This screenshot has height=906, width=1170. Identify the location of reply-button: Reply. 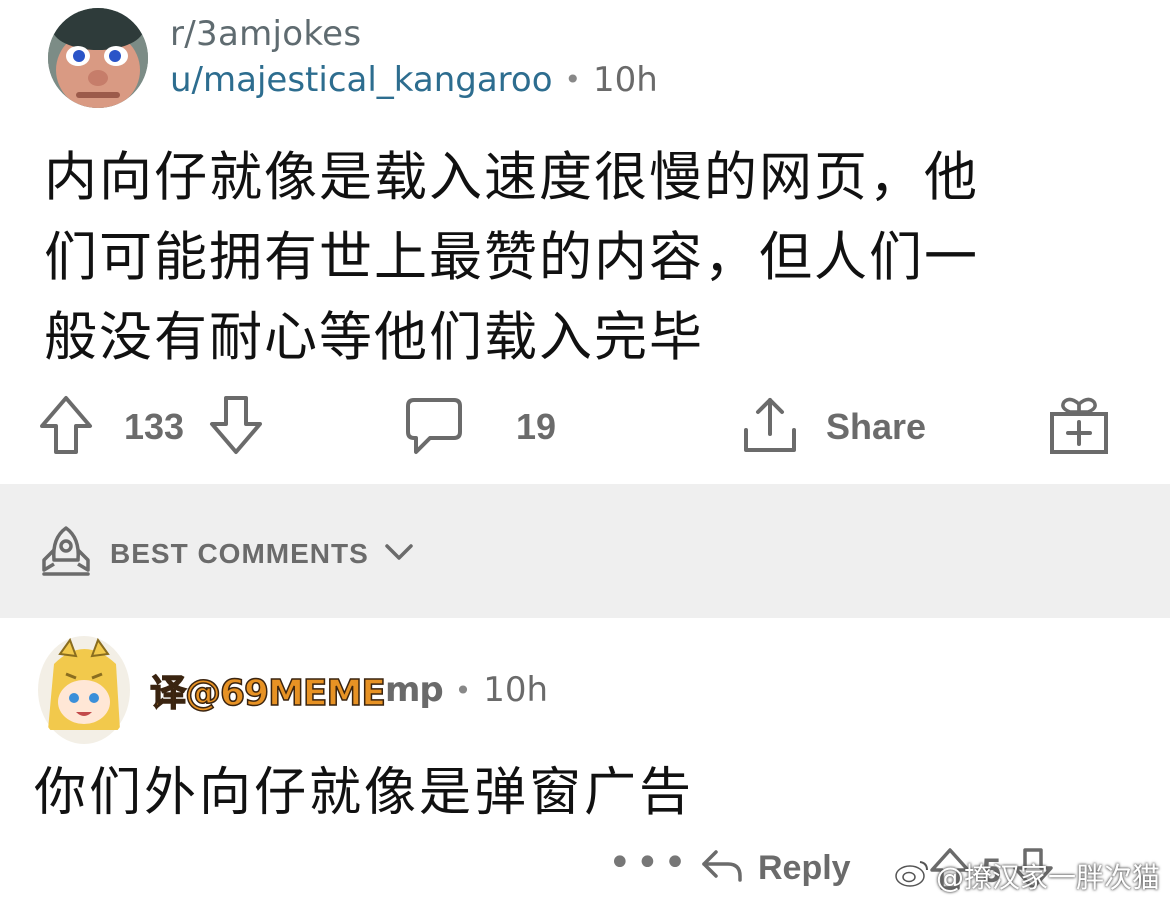
(775, 868).